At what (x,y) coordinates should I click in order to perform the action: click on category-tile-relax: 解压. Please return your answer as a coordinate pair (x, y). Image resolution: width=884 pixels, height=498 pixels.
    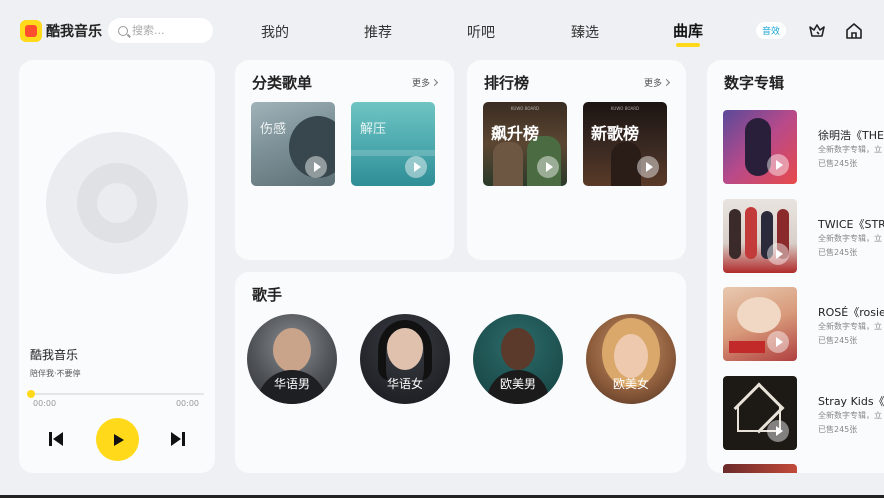
    Looking at the image, I should click on (393, 144).